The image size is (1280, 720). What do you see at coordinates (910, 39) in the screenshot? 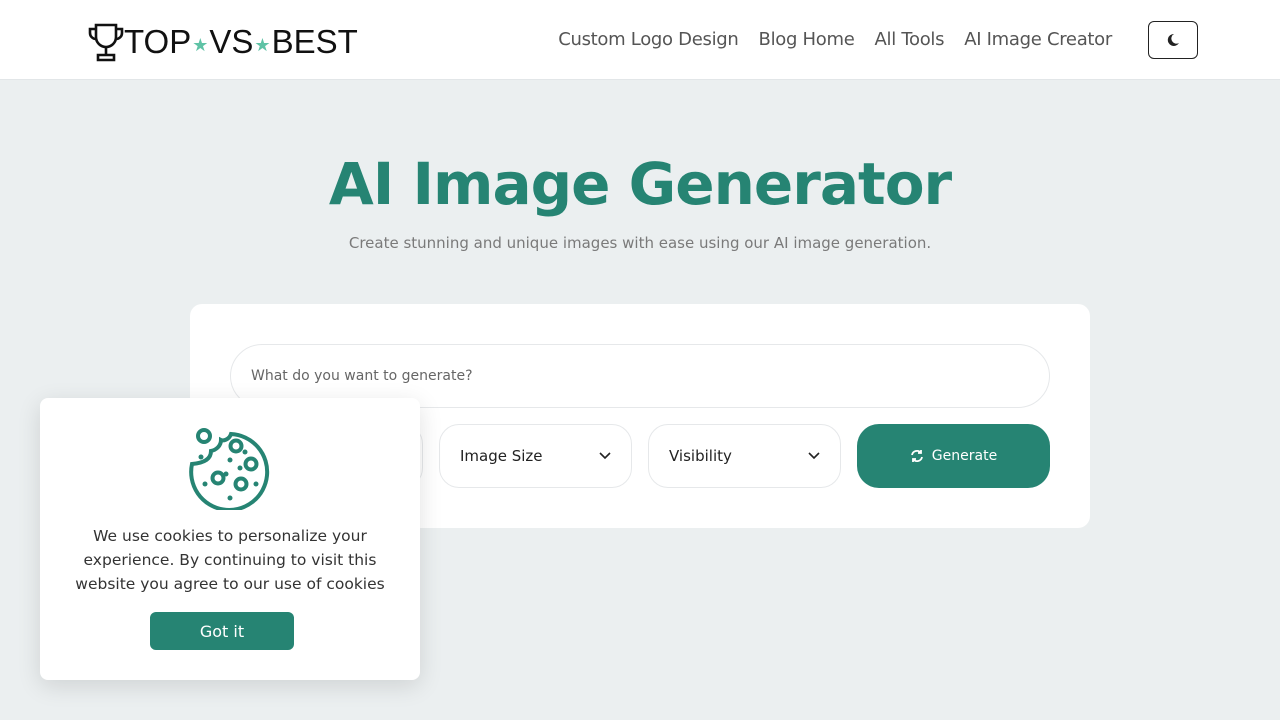
I see `nav-all-tools: All Tools` at bounding box center [910, 39].